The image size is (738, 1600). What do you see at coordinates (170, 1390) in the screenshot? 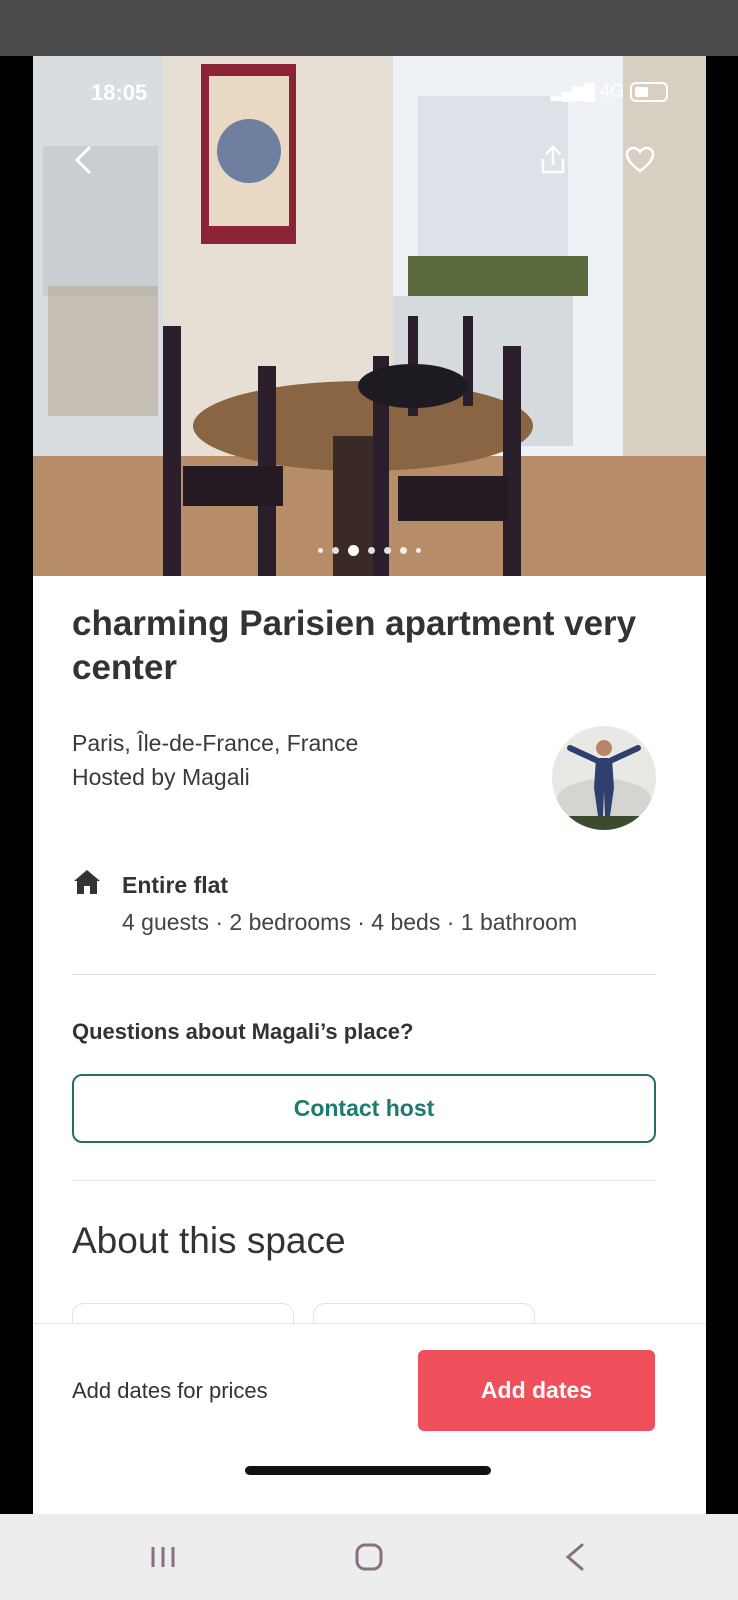
I see `prices-text: Add dates for prices` at bounding box center [170, 1390].